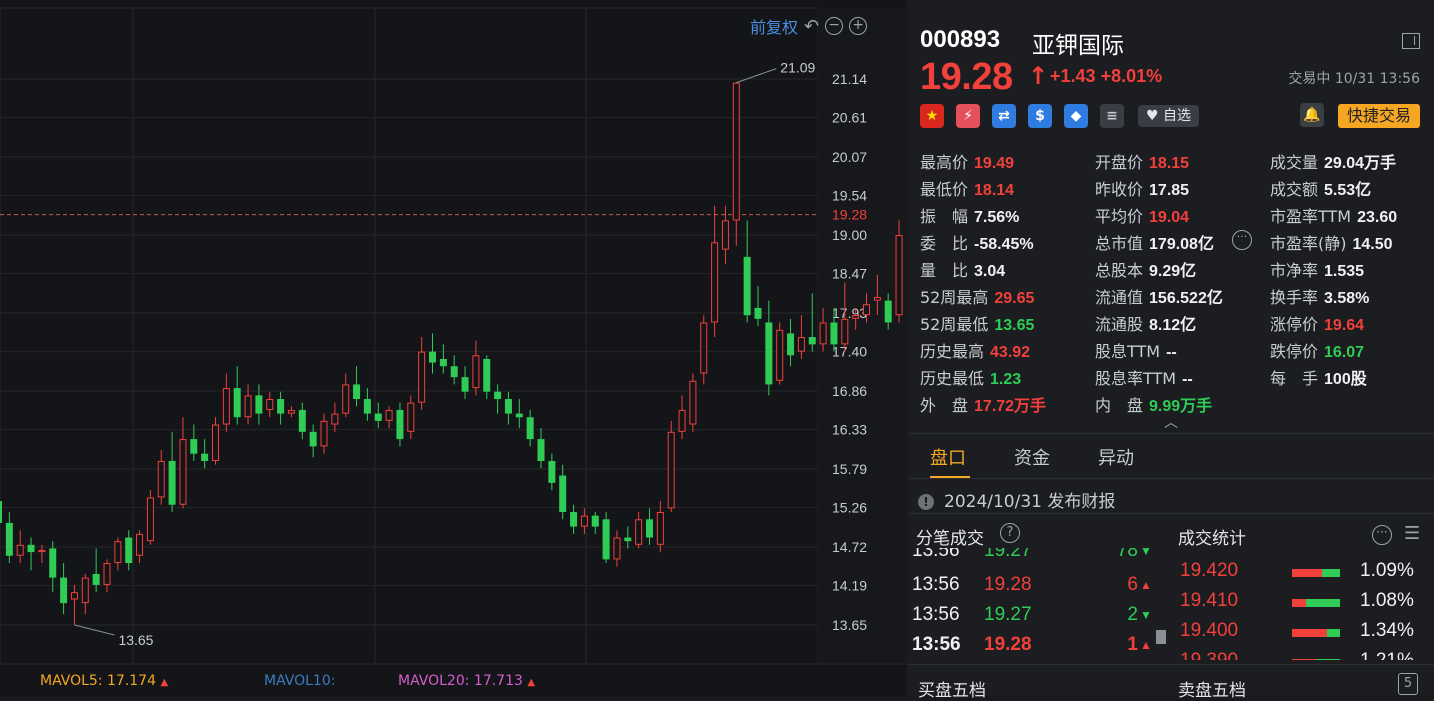  I want to click on tab-pankou: 盘口, so click(948, 457).